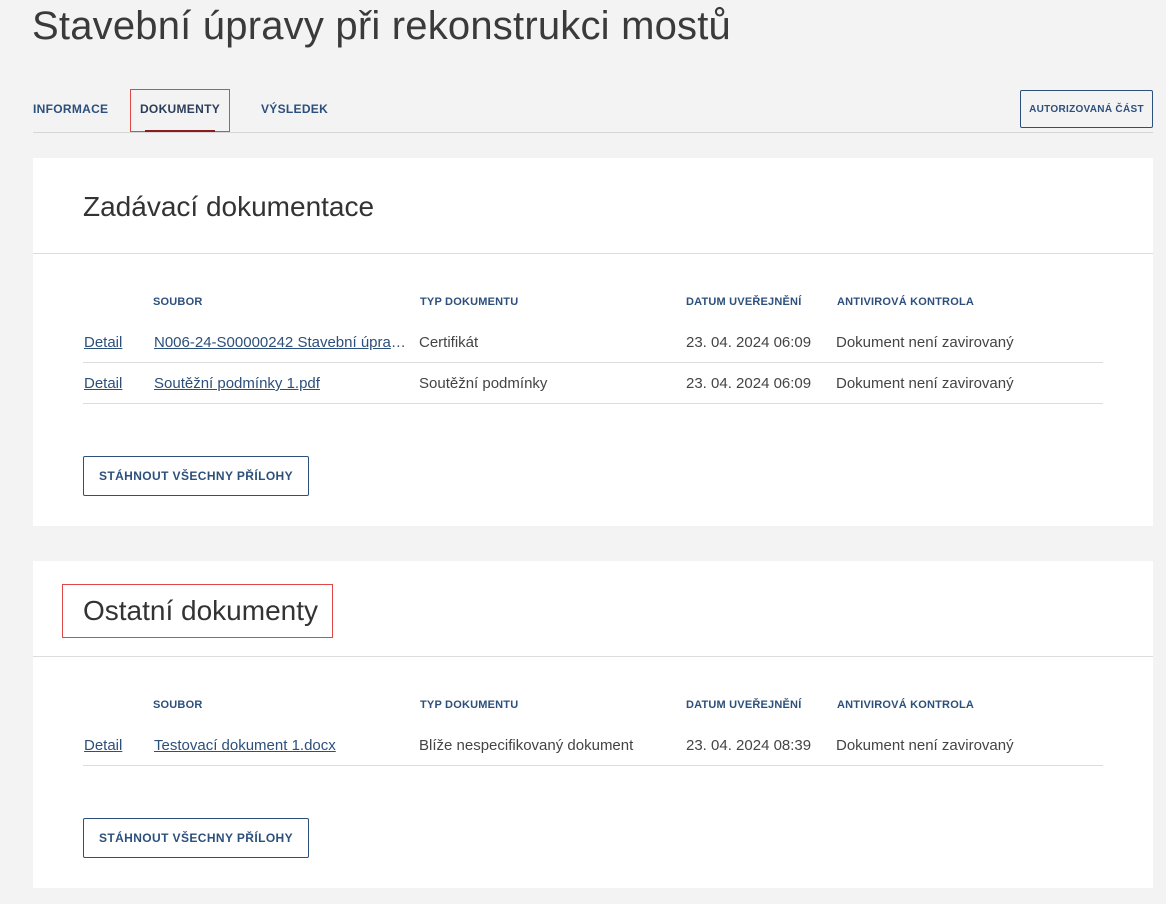 This screenshot has width=1166, height=904. I want to click on tab-vysledek: VÝSLEDEK, so click(294, 110).